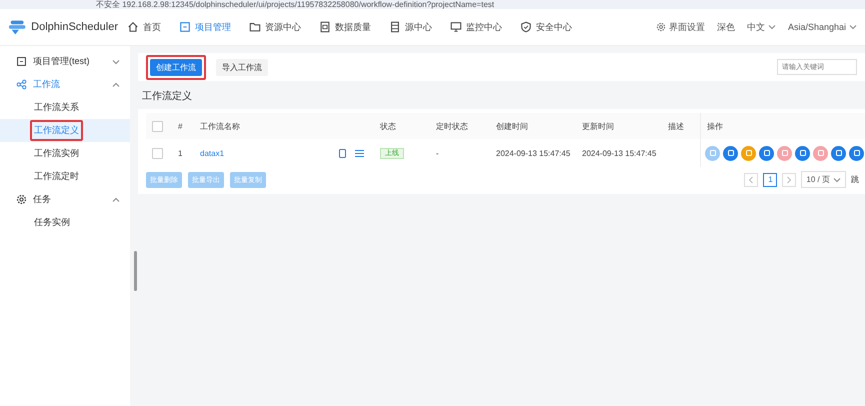 This screenshot has height=406, width=865. Describe the element at coordinates (714, 126) in the screenshot. I see `column-header: 操作` at that location.